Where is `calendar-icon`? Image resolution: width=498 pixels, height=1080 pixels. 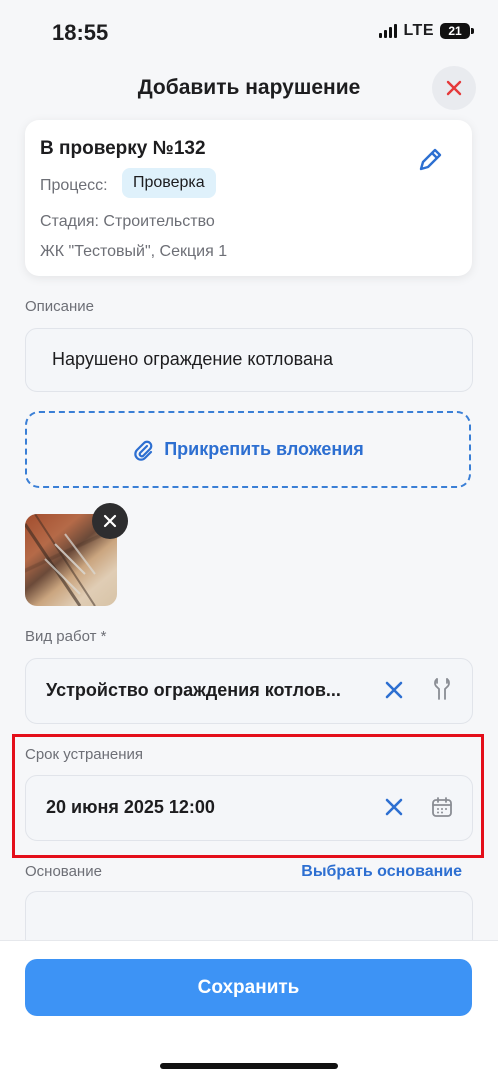 calendar-icon is located at coordinates (442, 807).